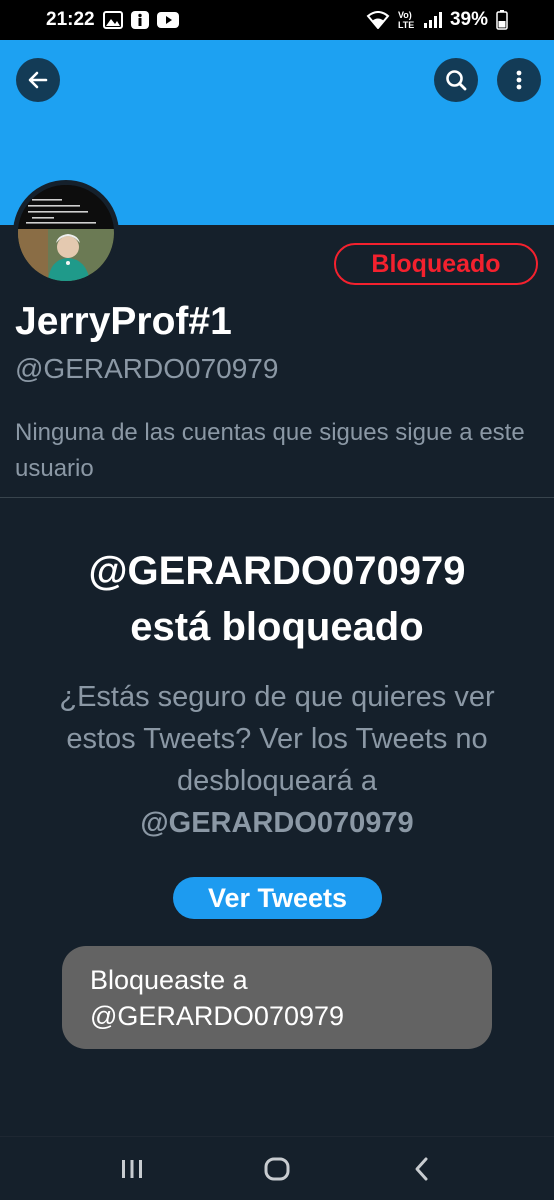 The width and height of the screenshot is (554, 1200). What do you see at coordinates (277, 627) in the screenshot?
I see `blocked-title-suffix: está bloqueado` at bounding box center [277, 627].